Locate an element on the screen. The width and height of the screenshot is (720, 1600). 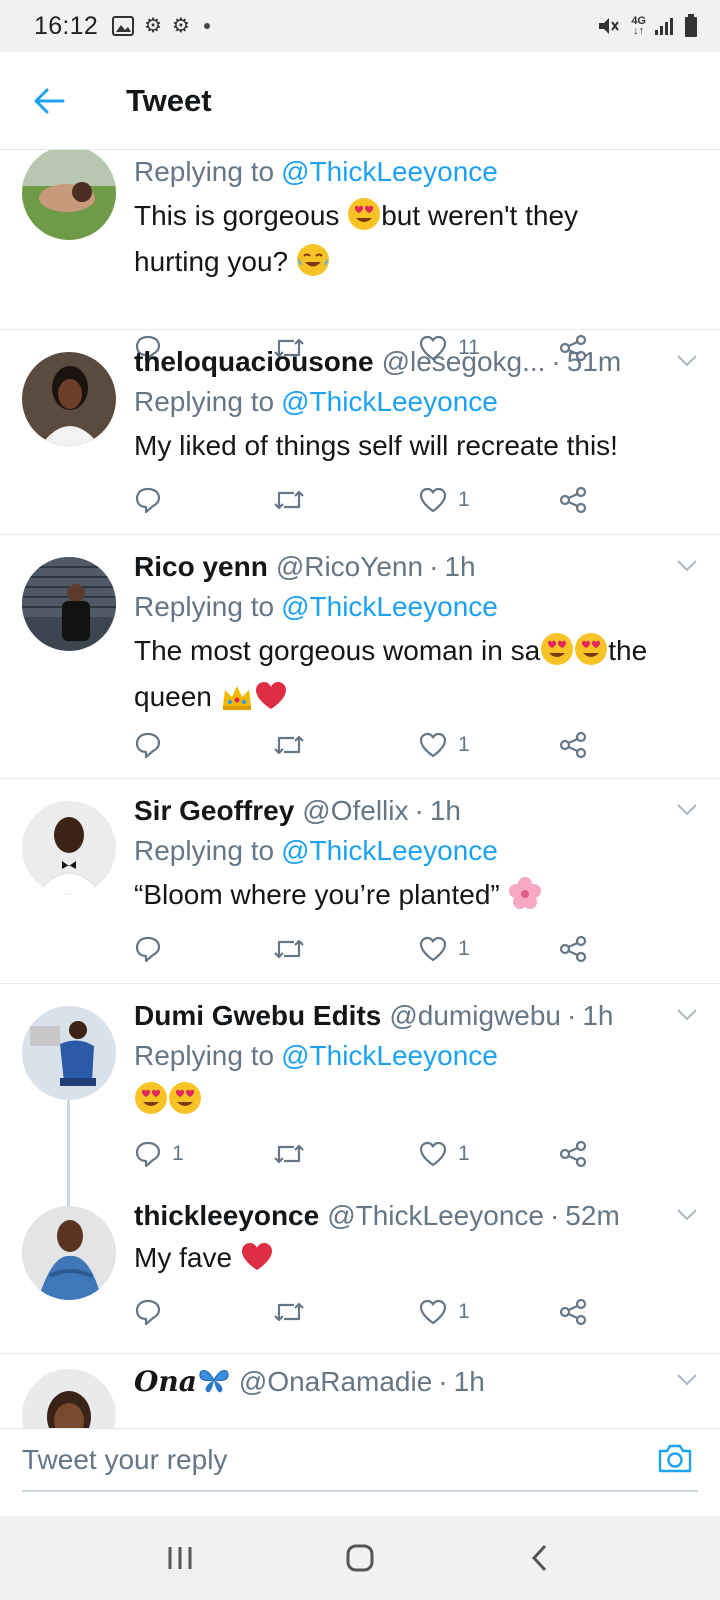
tweet-header: Rico yenn @RicoYenn · 1h is located at coordinates (305, 567).